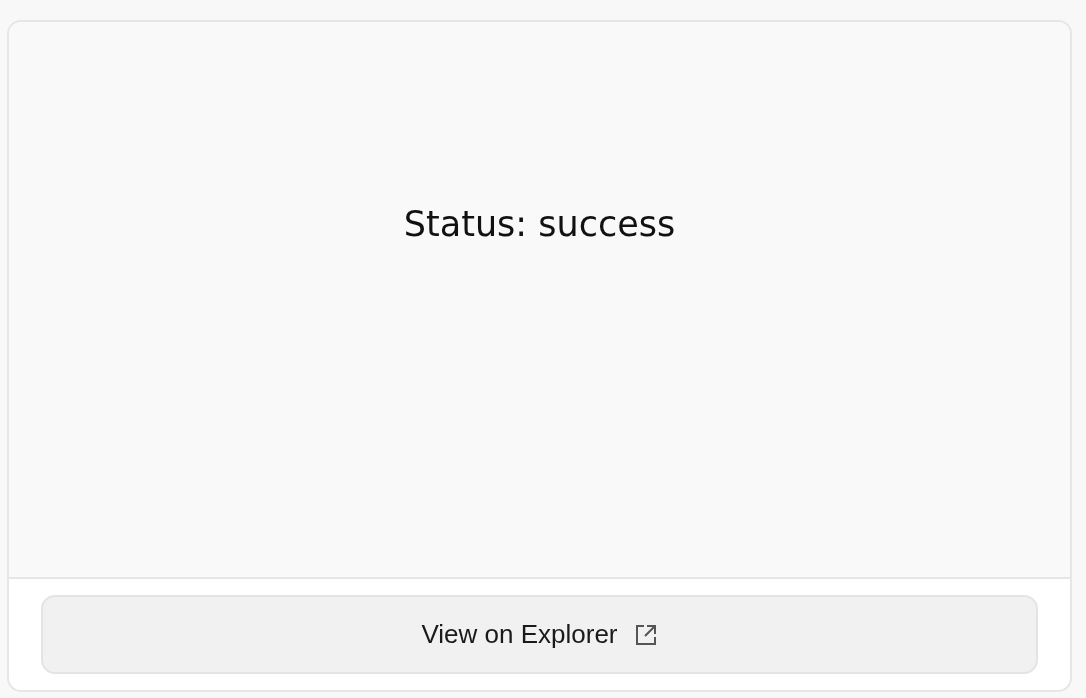 The image size is (1086, 698). I want to click on view-on-explorer-button: View on Explorer, so click(539, 634).